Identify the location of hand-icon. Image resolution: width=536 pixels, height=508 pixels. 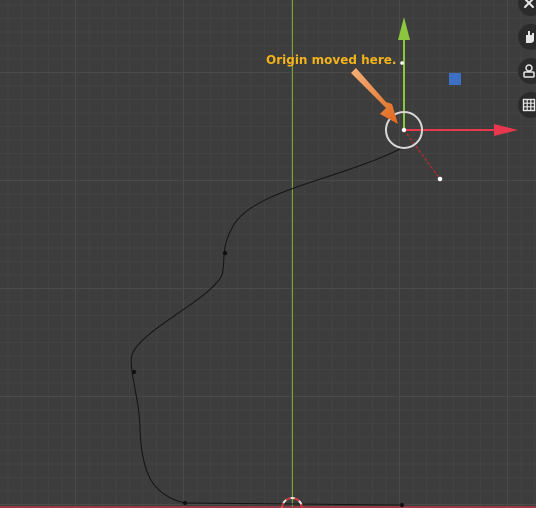
(530, 37).